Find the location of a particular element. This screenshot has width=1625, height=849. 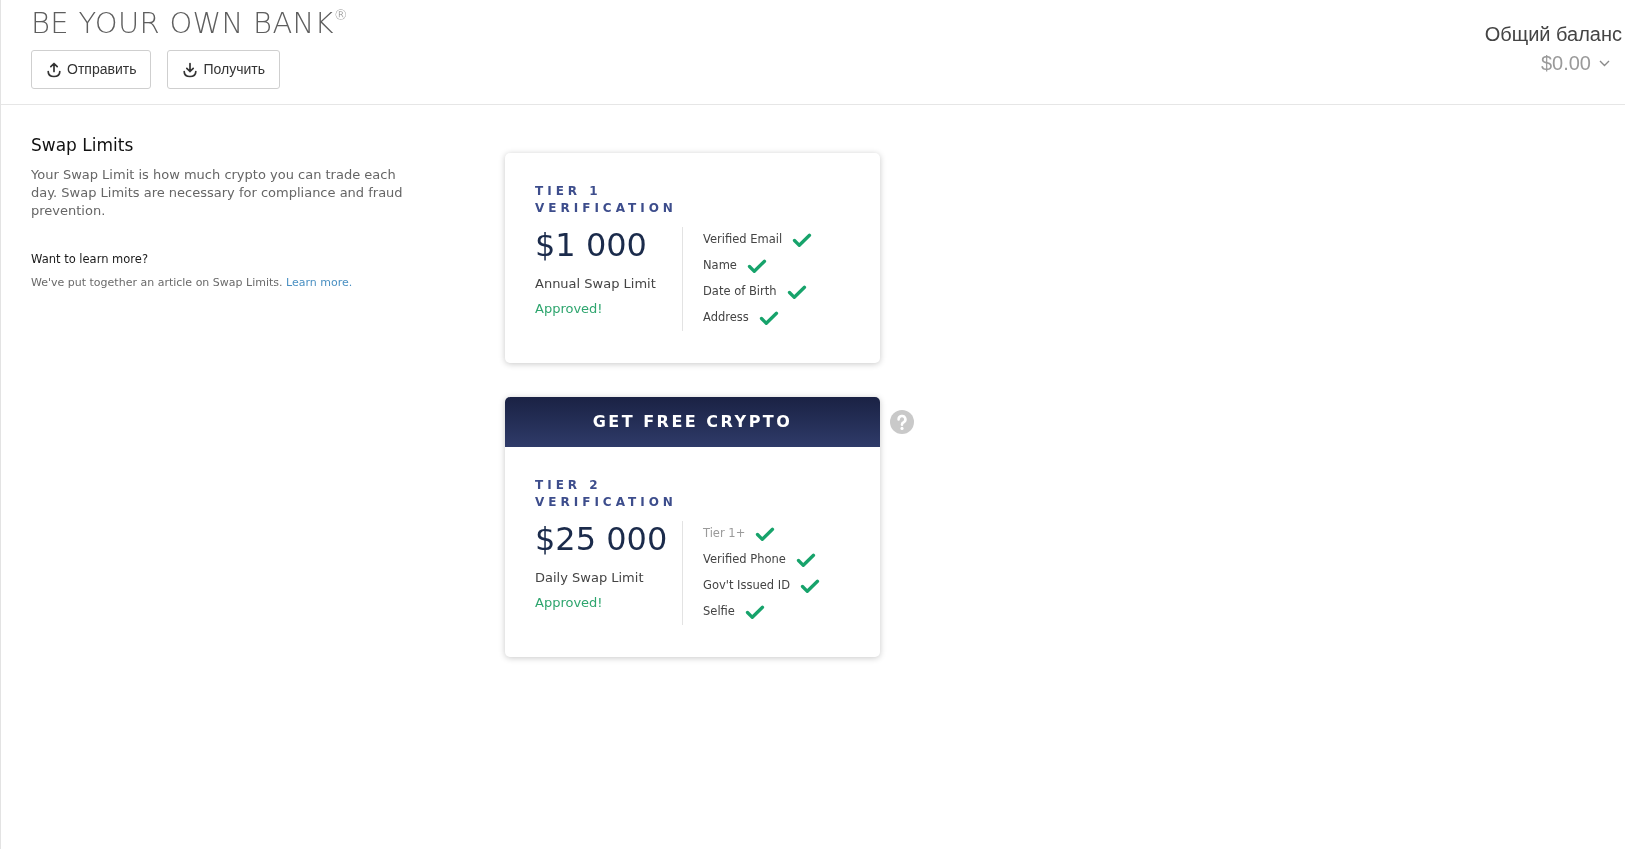

receive-button: Получить is located at coordinates (223, 69).